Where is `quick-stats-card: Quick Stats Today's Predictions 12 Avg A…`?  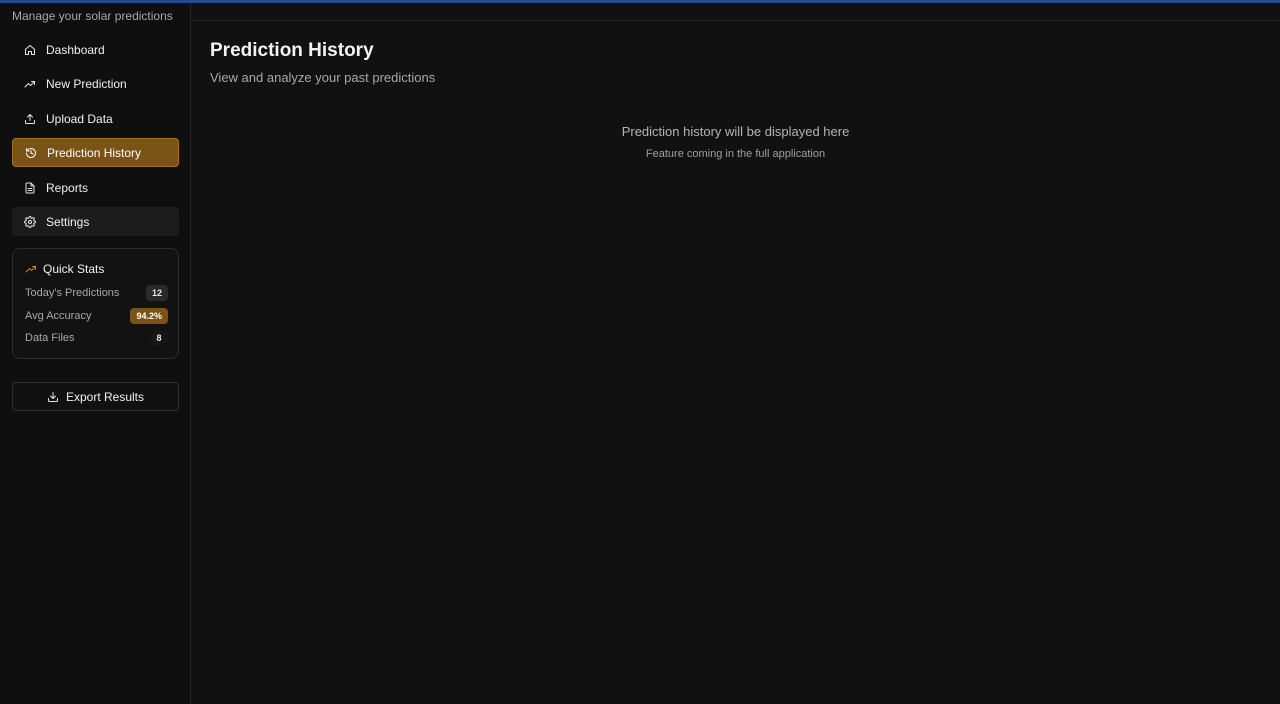
quick-stats-card: Quick Stats Today's Predictions 12 Avg A… is located at coordinates (95, 303).